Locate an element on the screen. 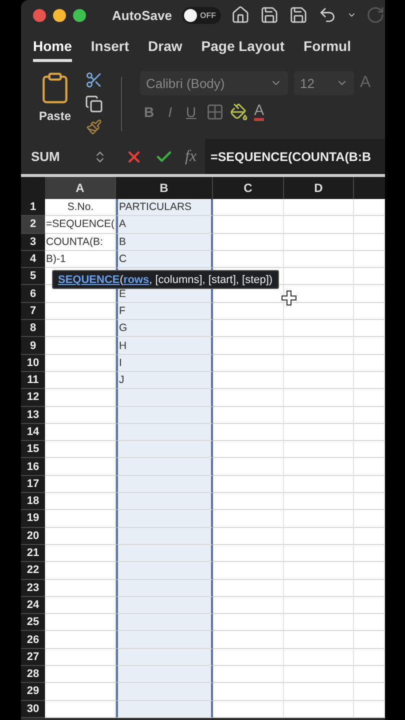 This screenshot has width=405, height=720. ribbon-tab: Insert is located at coordinates (110, 50).